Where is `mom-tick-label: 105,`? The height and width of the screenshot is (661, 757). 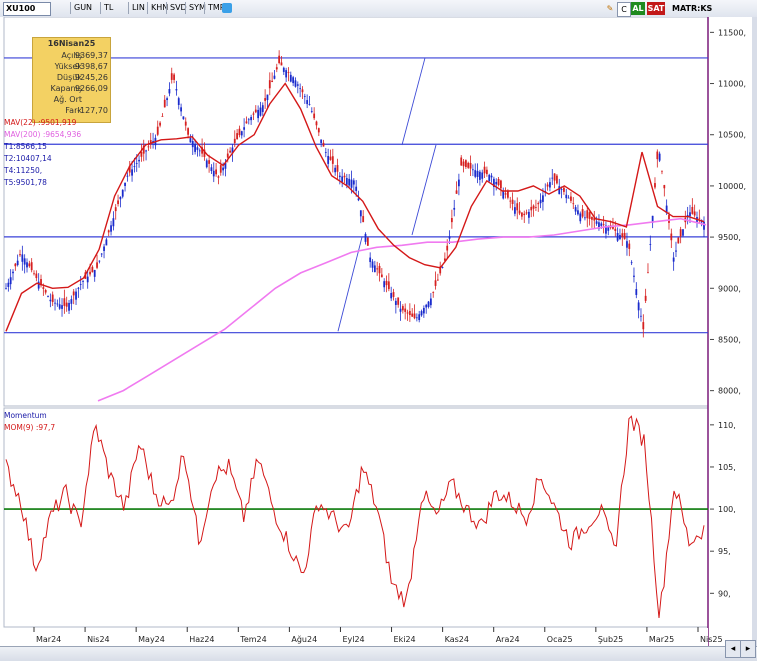 mom-tick-label: 105, is located at coordinates (727, 467).